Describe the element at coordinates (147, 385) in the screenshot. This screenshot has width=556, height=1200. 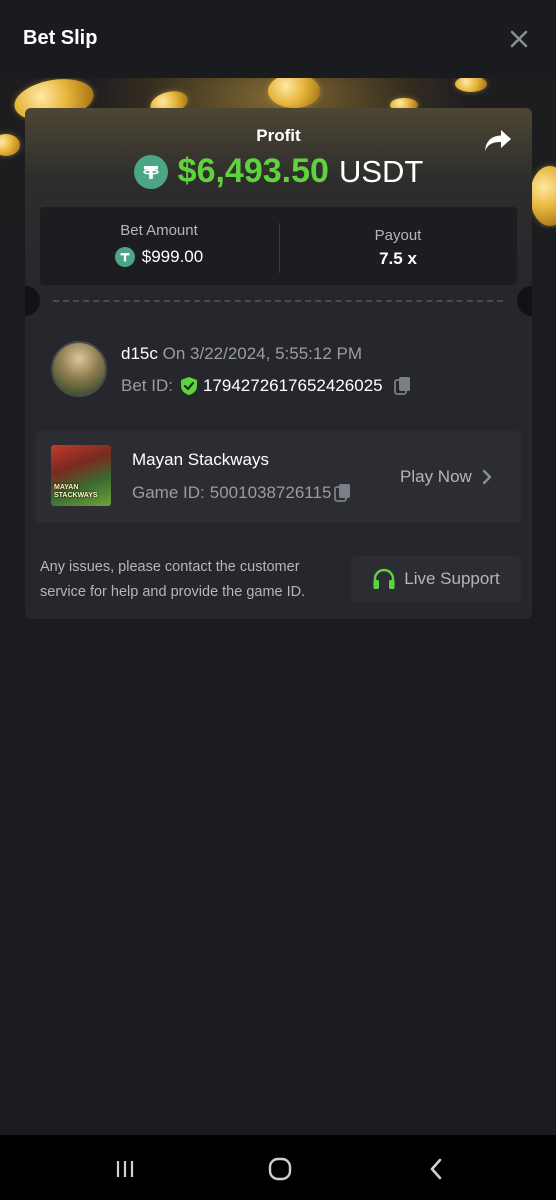
I see `bet-id-label: Bet ID:` at that location.